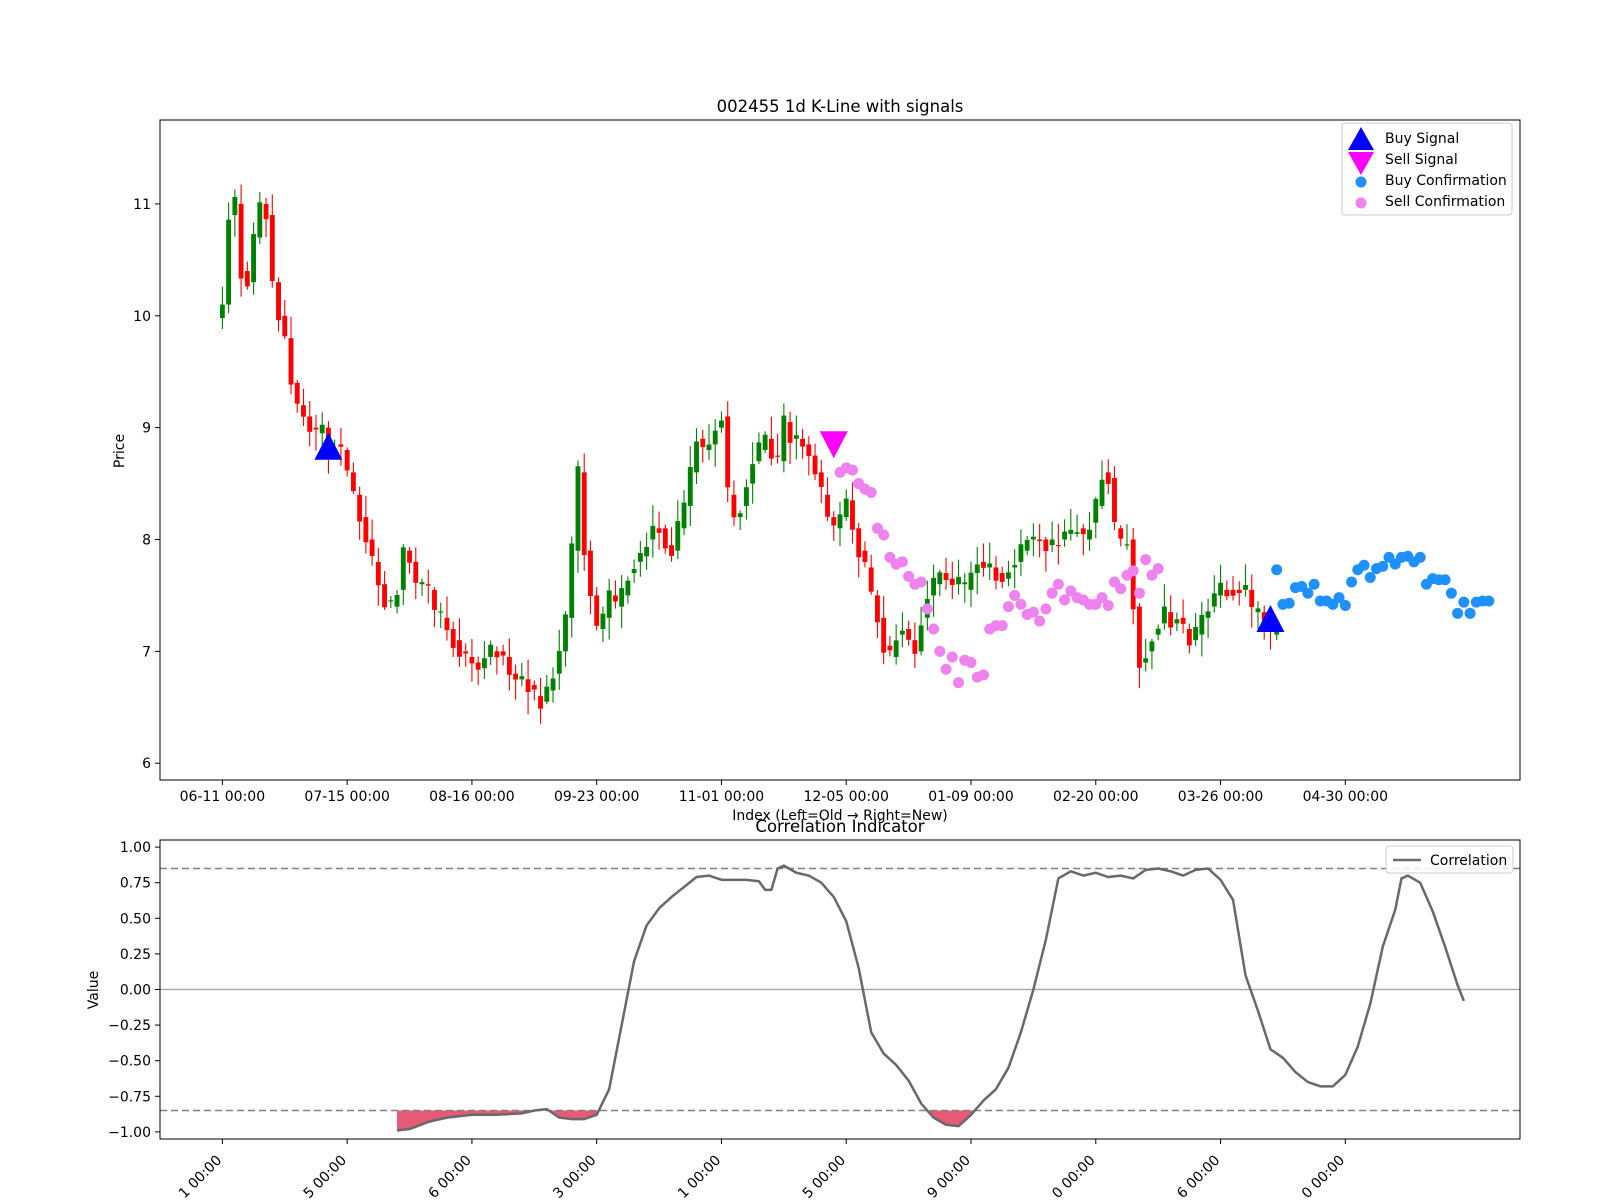  Describe the element at coordinates (146, 484) in the screenshot. I see `kline-y-axis: 6 7 8 9 10 11` at that location.